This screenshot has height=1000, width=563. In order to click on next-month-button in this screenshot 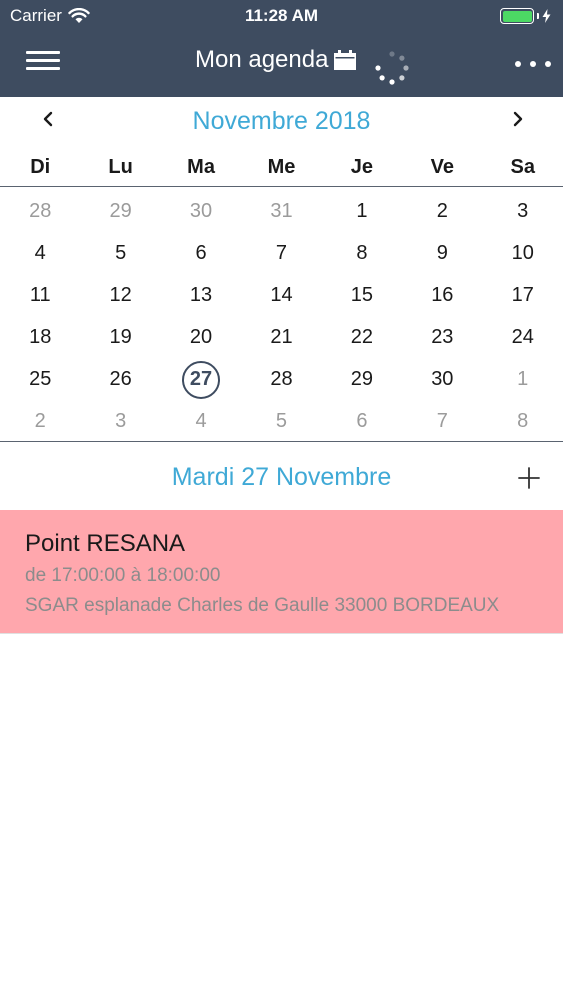, I will do `click(518, 120)`.